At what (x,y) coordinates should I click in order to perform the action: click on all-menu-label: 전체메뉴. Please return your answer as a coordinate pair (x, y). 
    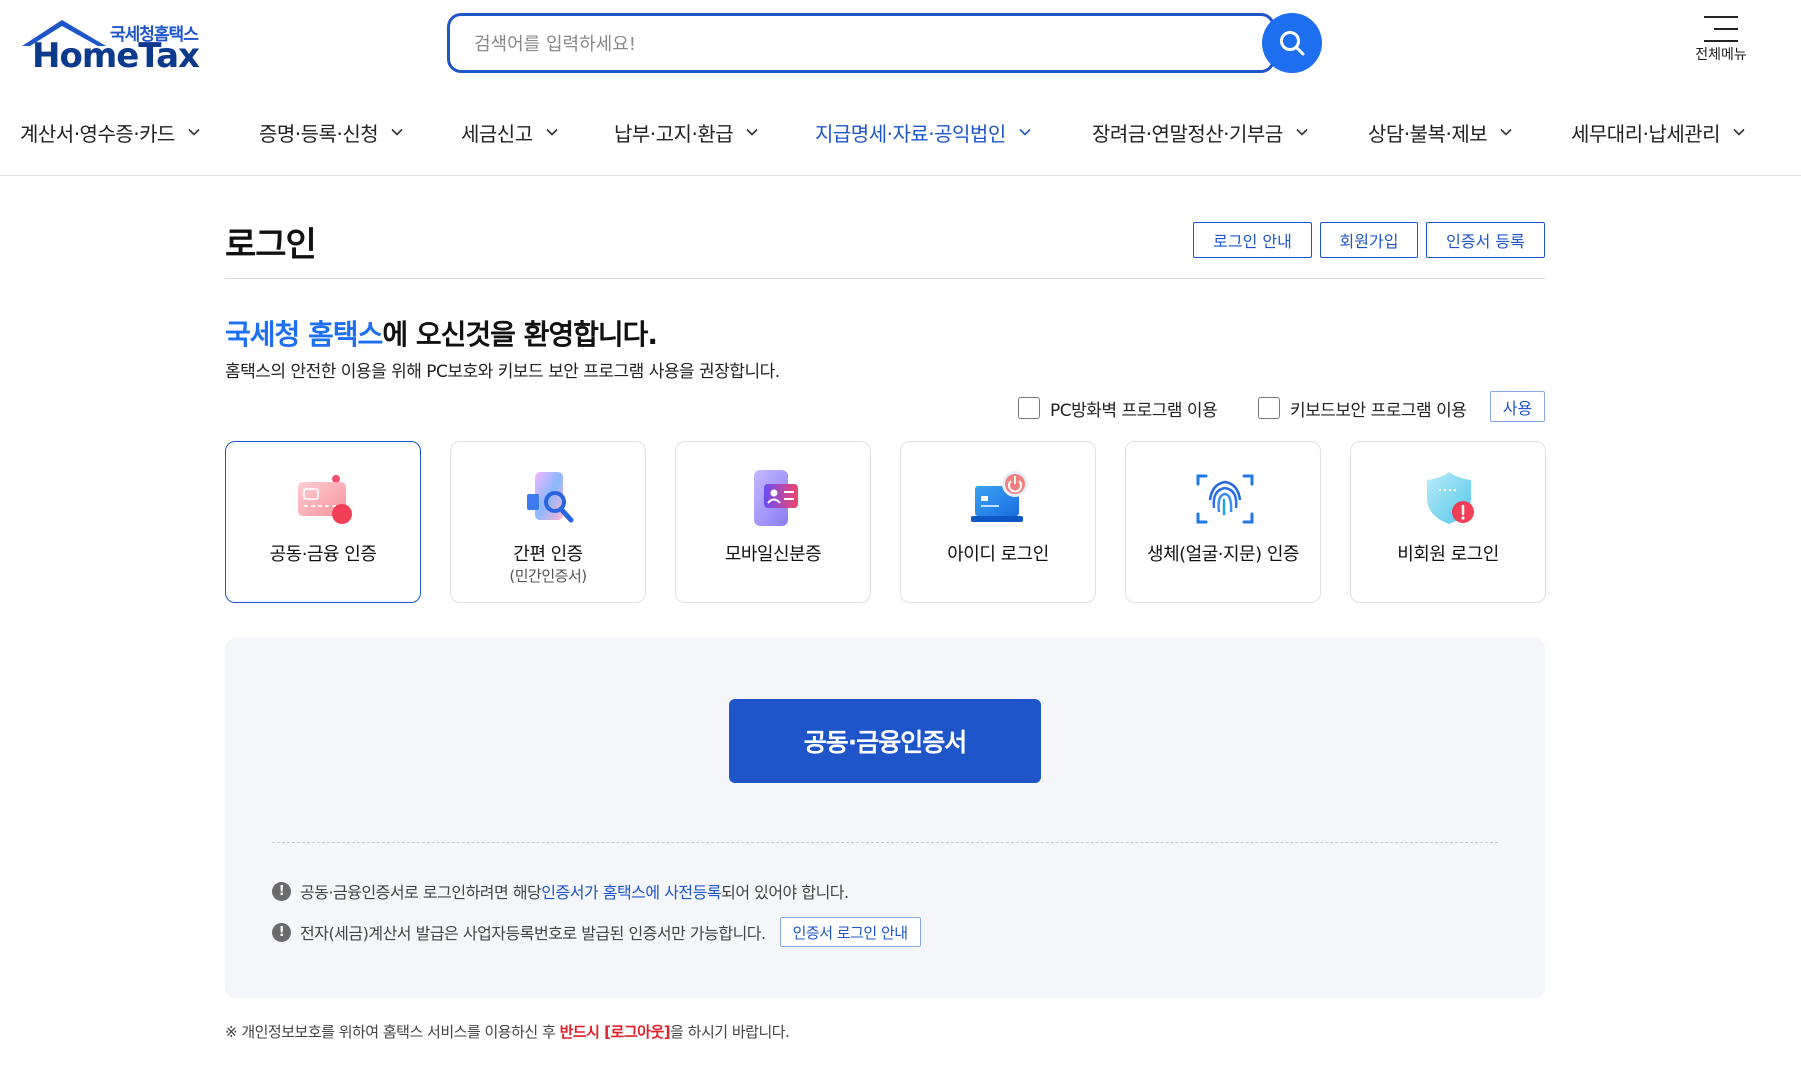
    Looking at the image, I should click on (1721, 55).